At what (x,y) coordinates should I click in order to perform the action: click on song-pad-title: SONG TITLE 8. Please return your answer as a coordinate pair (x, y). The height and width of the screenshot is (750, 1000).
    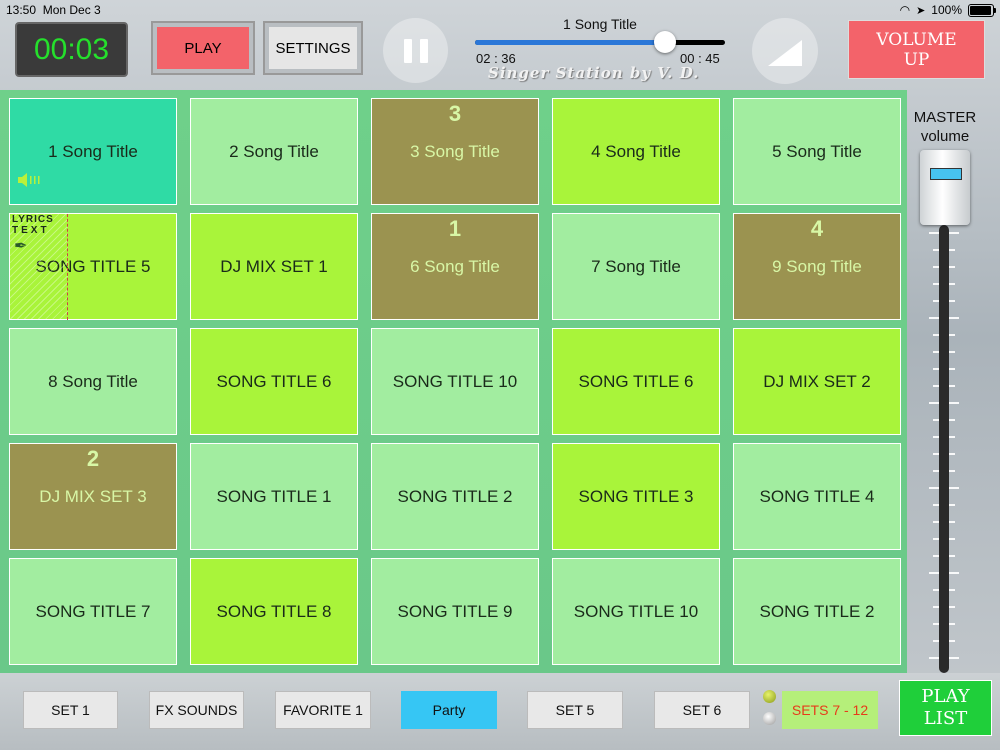
    Looking at the image, I should click on (274, 611).